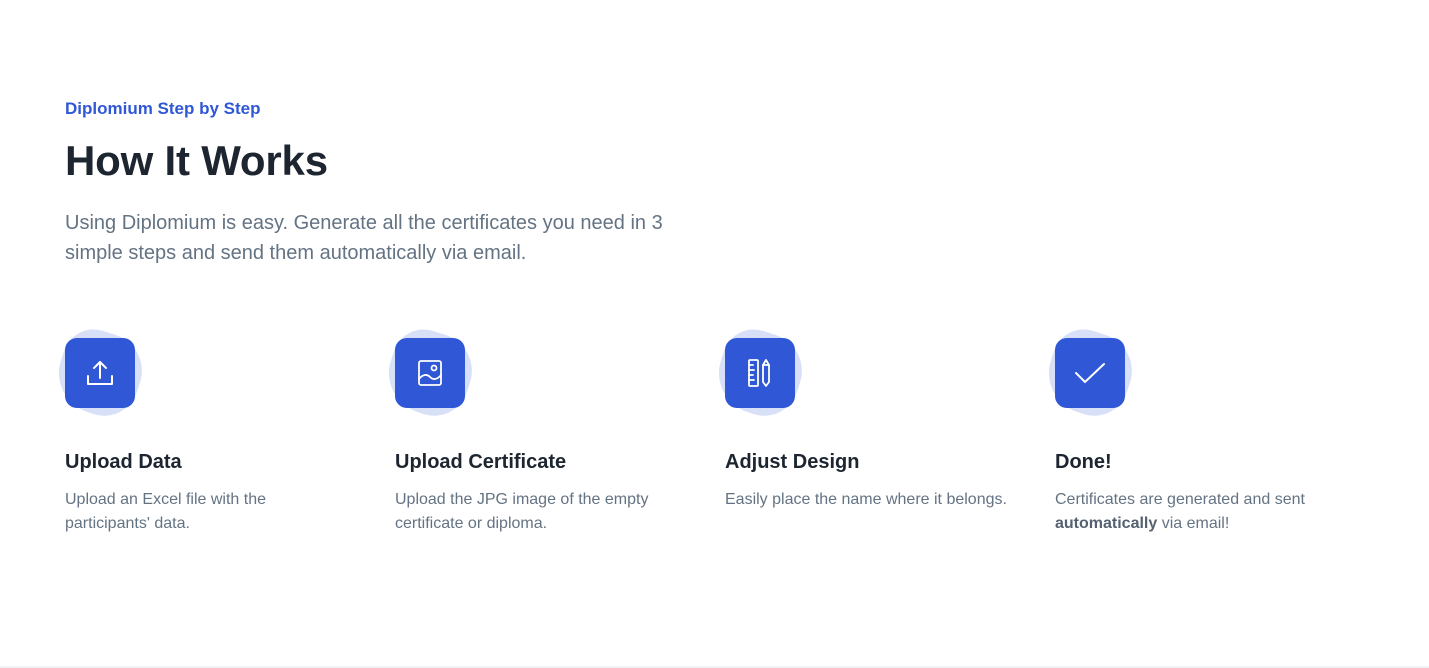 Image resolution: width=1429 pixels, height=668 pixels. I want to click on section-eyebrow: Diplomium Step by Step, so click(163, 108).